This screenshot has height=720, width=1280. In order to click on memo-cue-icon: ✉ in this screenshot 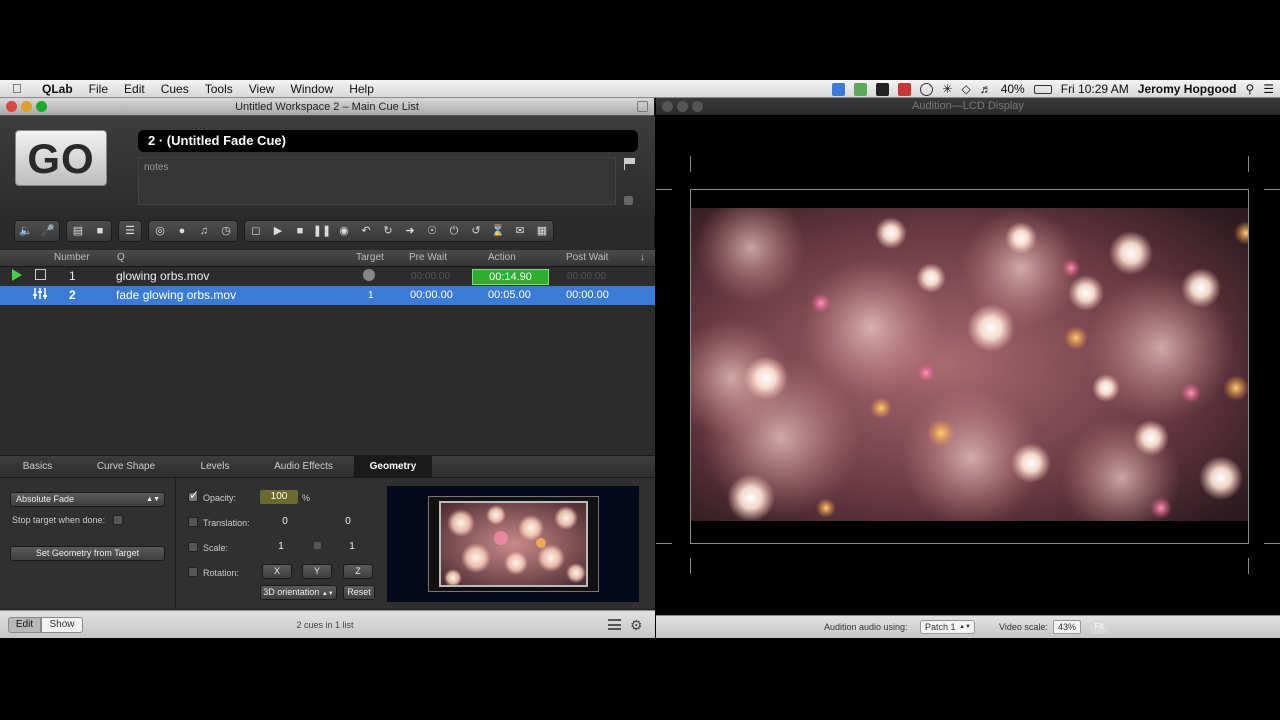, I will do `click(520, 231)`.